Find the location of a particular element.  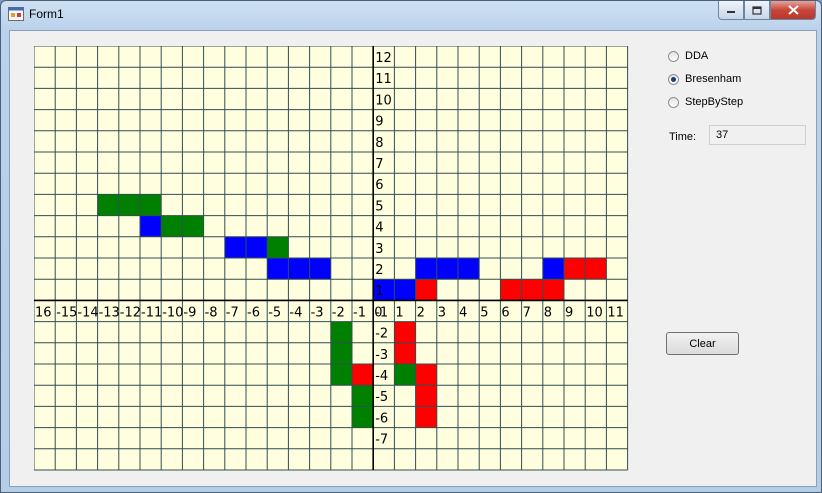

x-tick-label: 11 is located at coordinates (615, 312).